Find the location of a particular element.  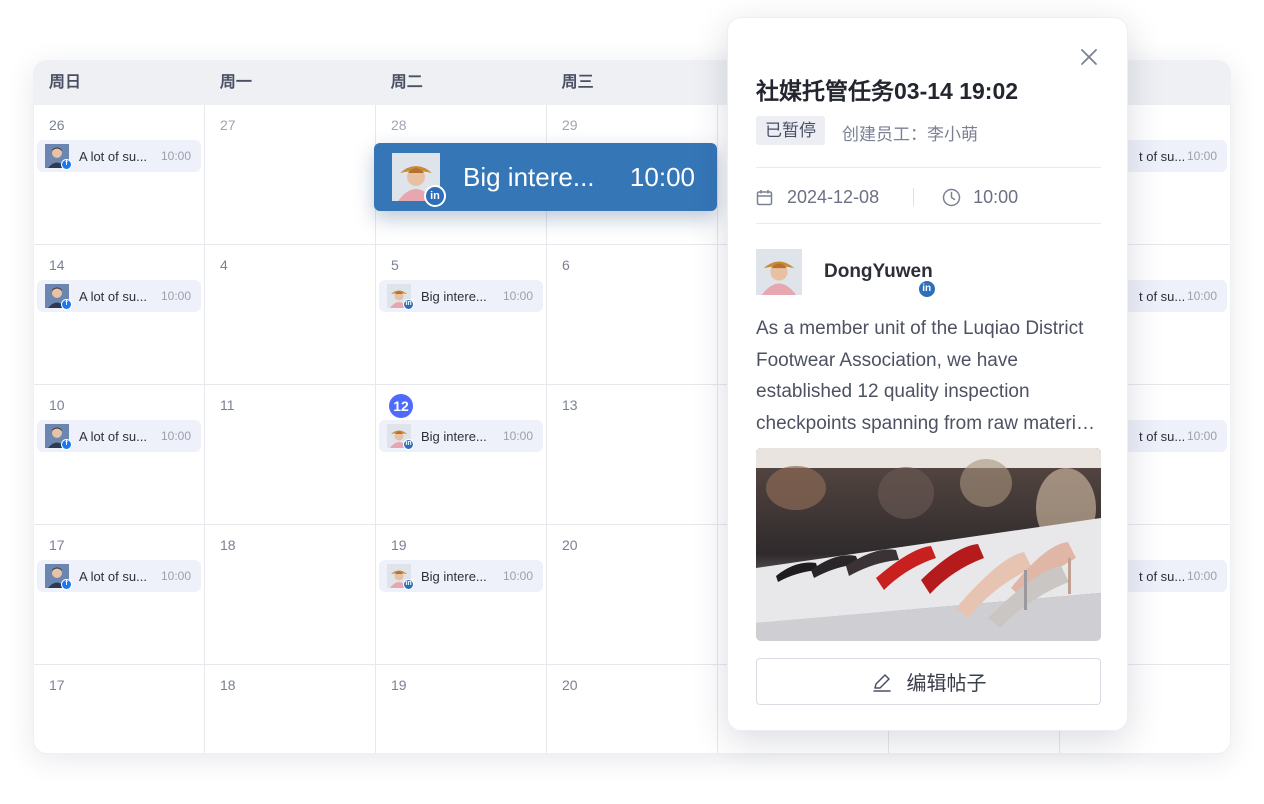

day-number: 28 is located at coordinates (399, 125).